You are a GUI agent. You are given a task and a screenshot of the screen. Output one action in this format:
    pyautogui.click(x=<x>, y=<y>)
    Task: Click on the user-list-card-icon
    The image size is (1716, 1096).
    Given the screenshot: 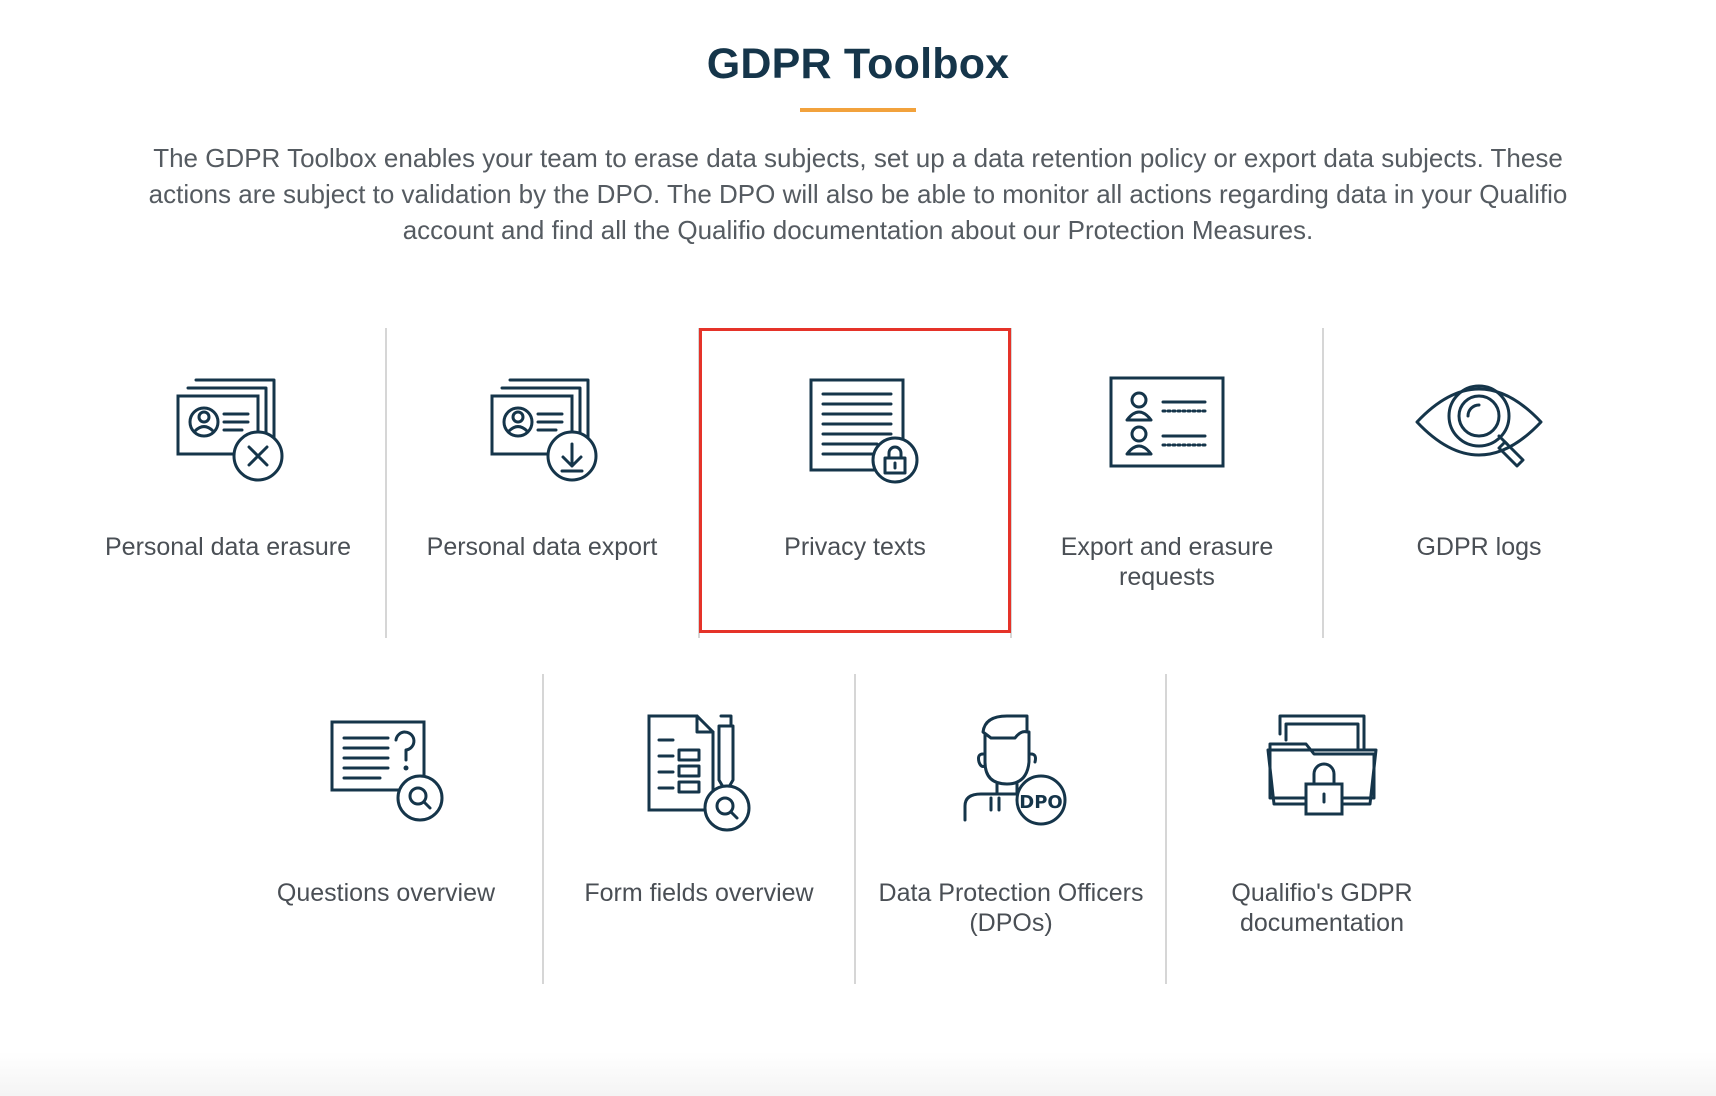 What is the action you would take?
    pyautogui.click(x=1167, y=430)
    